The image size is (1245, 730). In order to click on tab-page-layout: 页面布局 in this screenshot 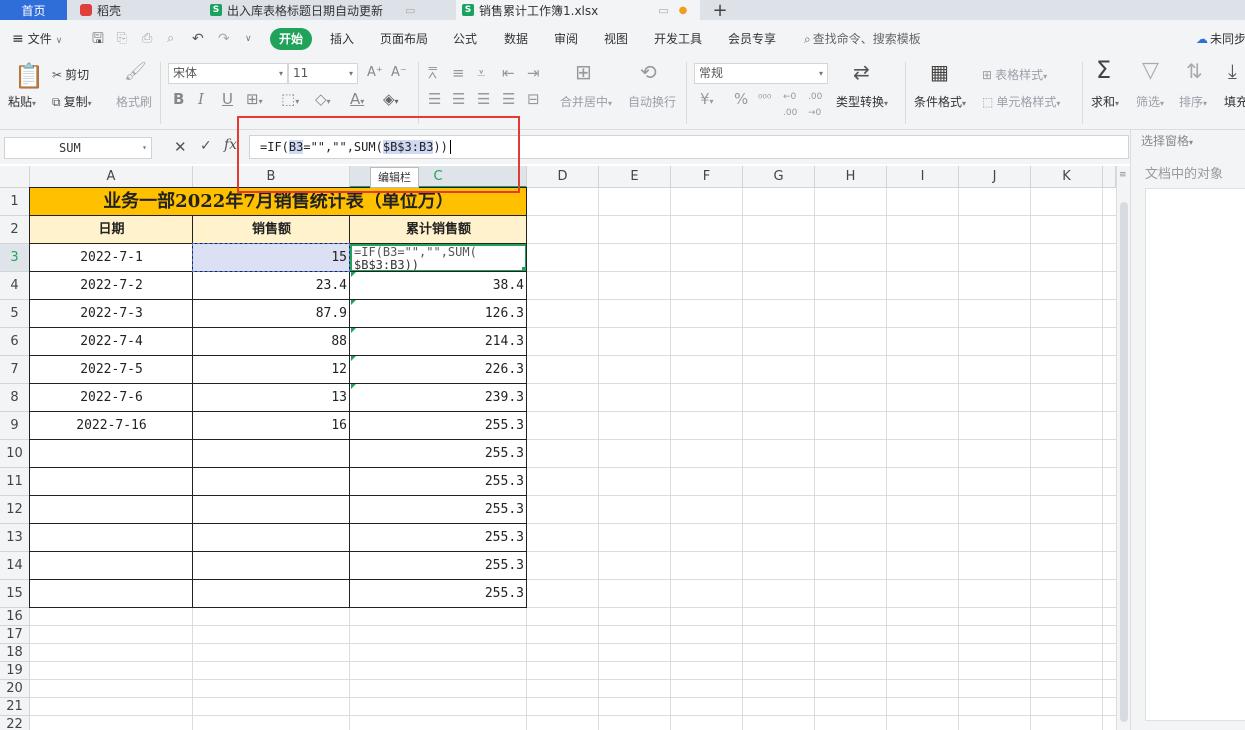, I will do `click(404, 39)`.